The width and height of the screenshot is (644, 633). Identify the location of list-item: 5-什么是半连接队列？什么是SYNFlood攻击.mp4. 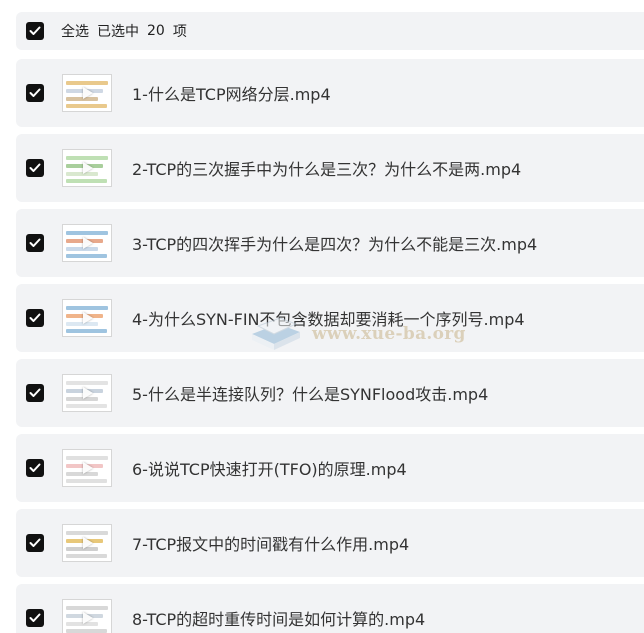
(330, 393).